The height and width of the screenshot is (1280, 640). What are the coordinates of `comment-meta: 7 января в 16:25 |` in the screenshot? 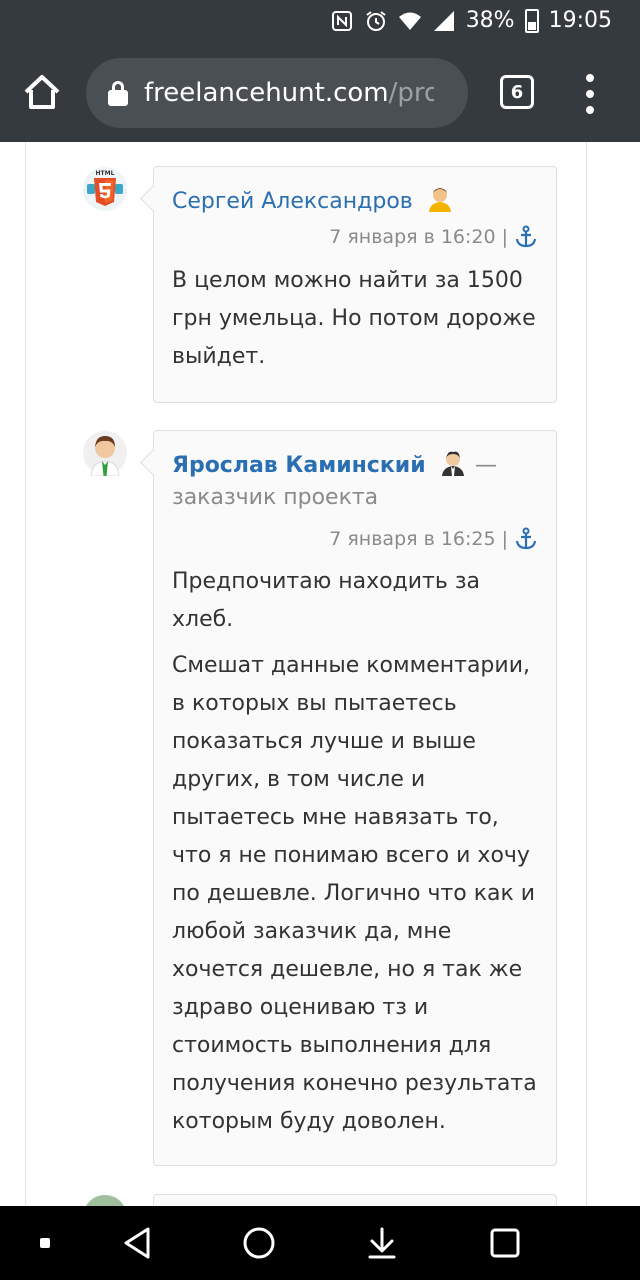 It's located at (433, 539).